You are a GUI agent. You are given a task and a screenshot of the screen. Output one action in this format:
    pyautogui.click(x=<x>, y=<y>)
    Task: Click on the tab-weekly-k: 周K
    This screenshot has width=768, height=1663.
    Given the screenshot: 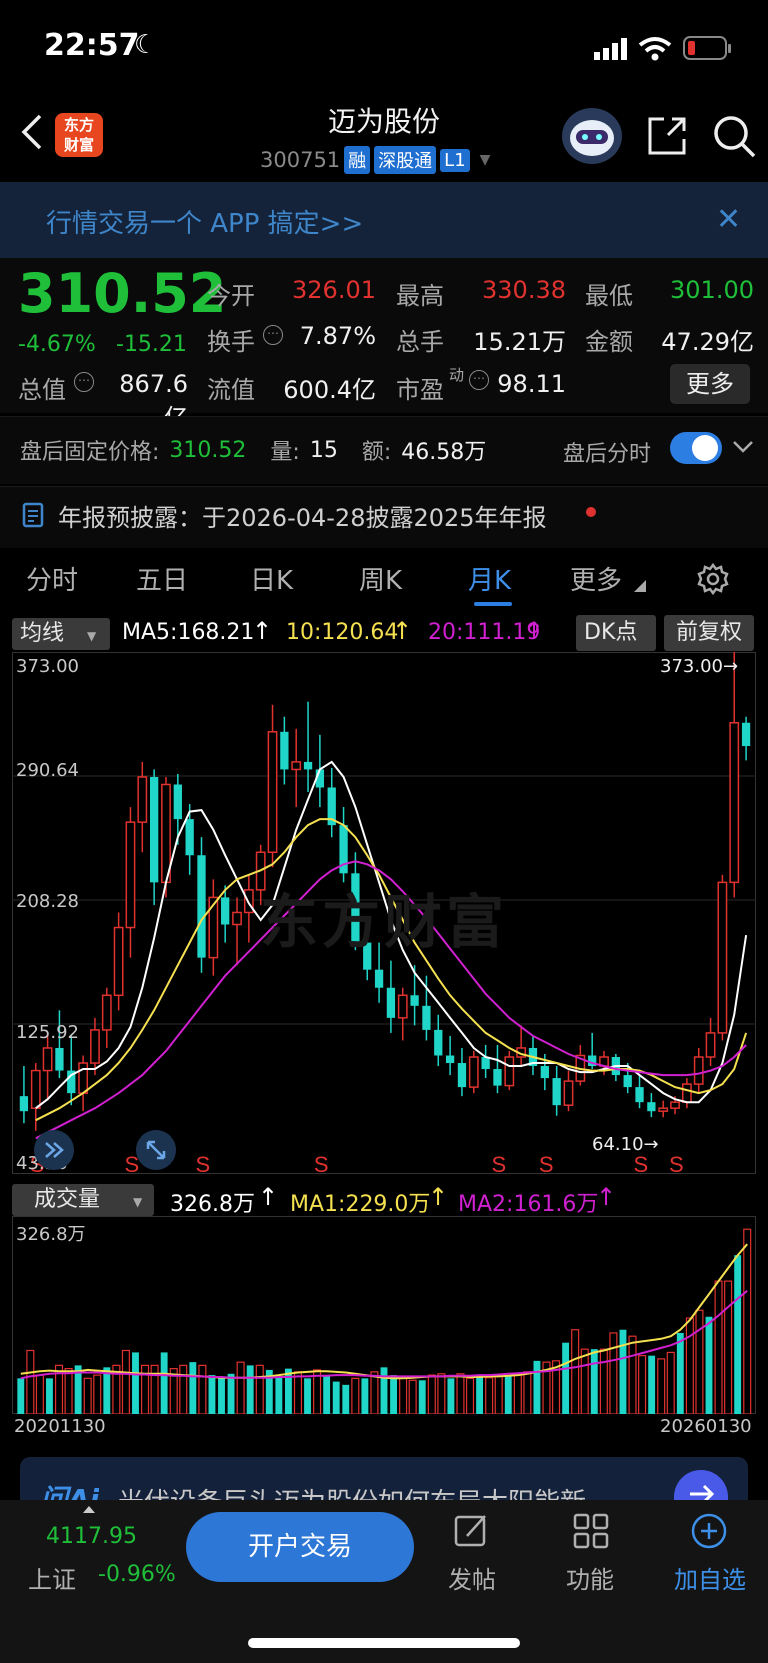 What is the action you would take?
    pyautogui.click(x=380, y=578)
    